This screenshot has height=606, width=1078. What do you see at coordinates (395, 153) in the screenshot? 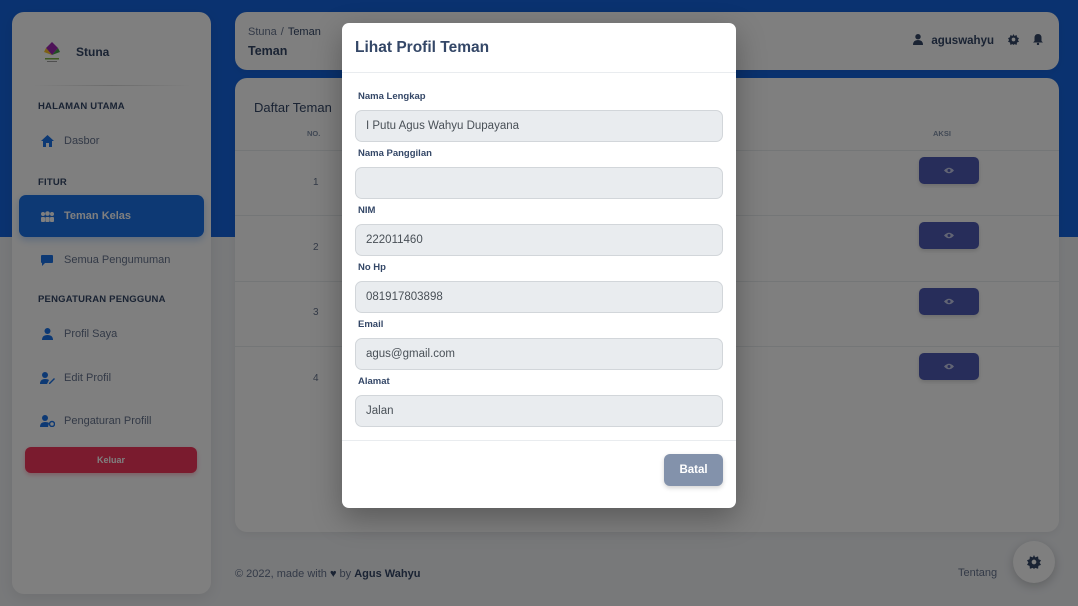
I see `label-nama-panggilan: Nama Panggilan` at bounding box center [395, 153].